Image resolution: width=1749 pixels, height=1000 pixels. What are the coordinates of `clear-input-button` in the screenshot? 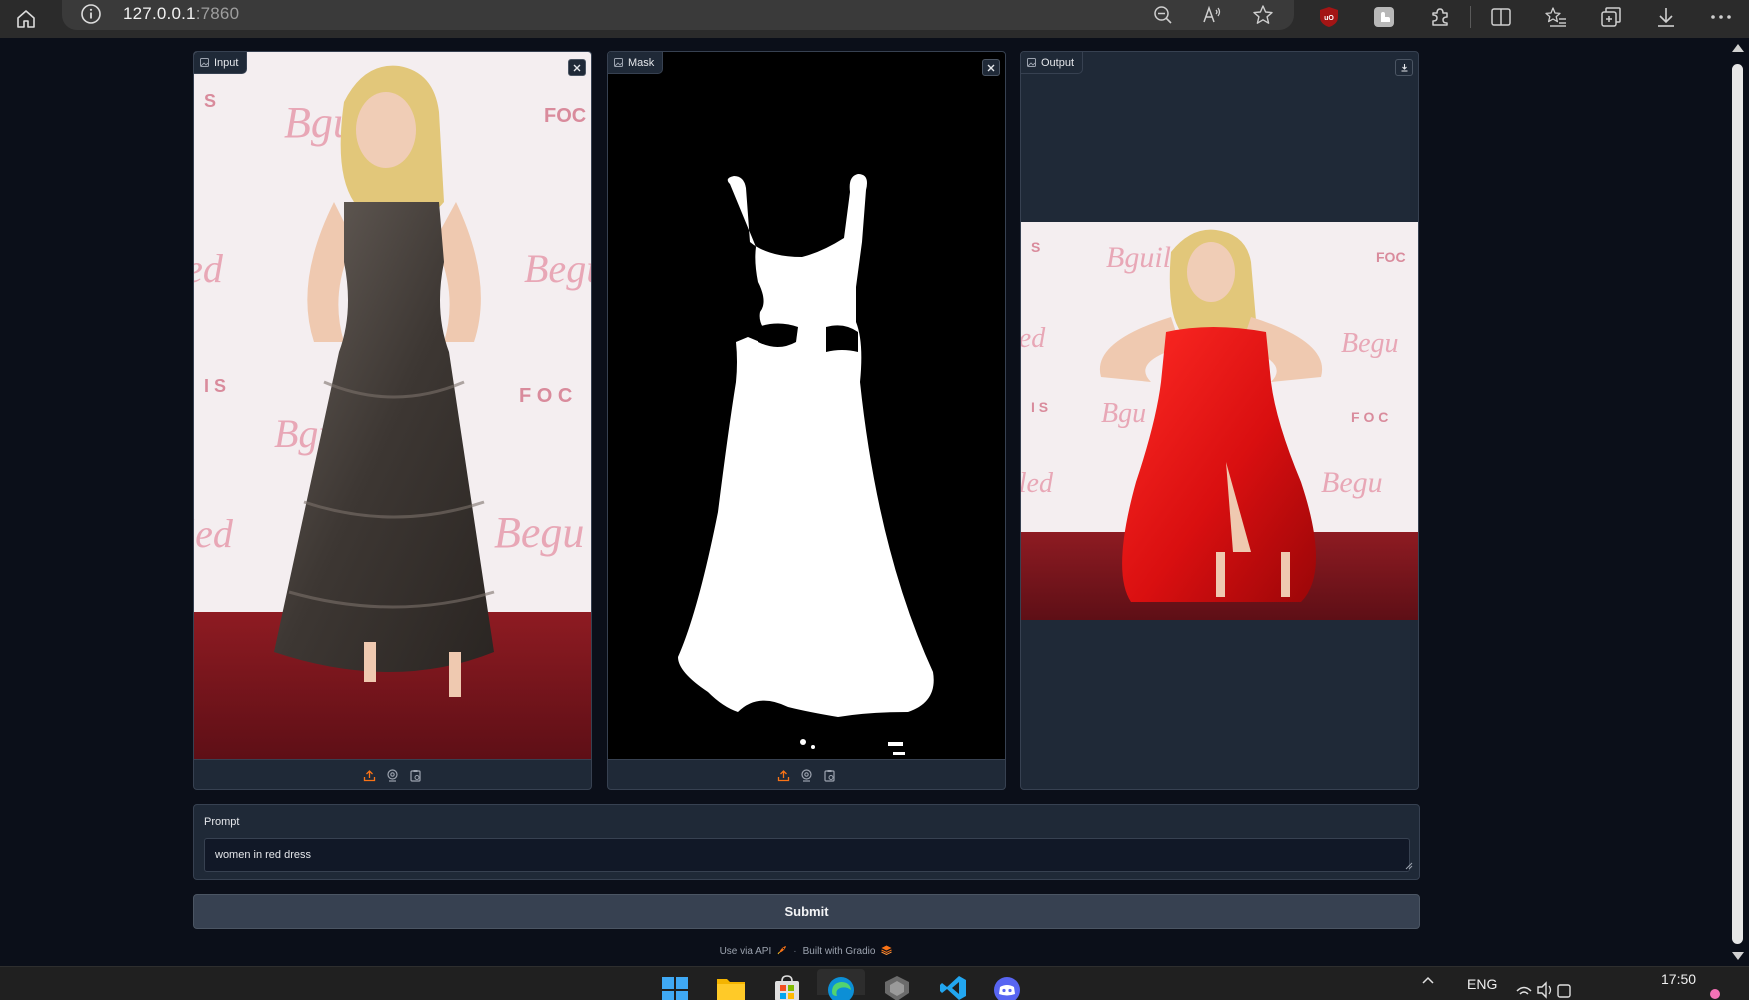 It's located at (577, 67).